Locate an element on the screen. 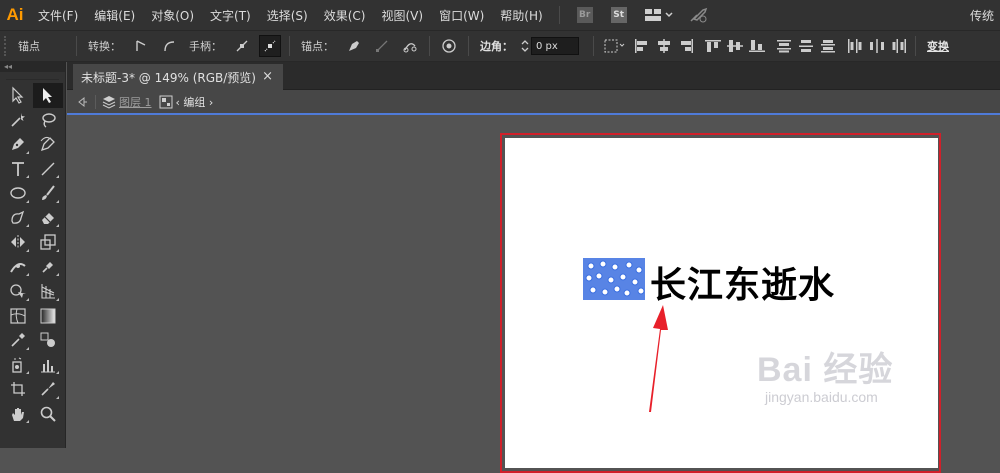 This screenshot has width=1000, height=473. lasso-tool is located at coordinates (48, 120).